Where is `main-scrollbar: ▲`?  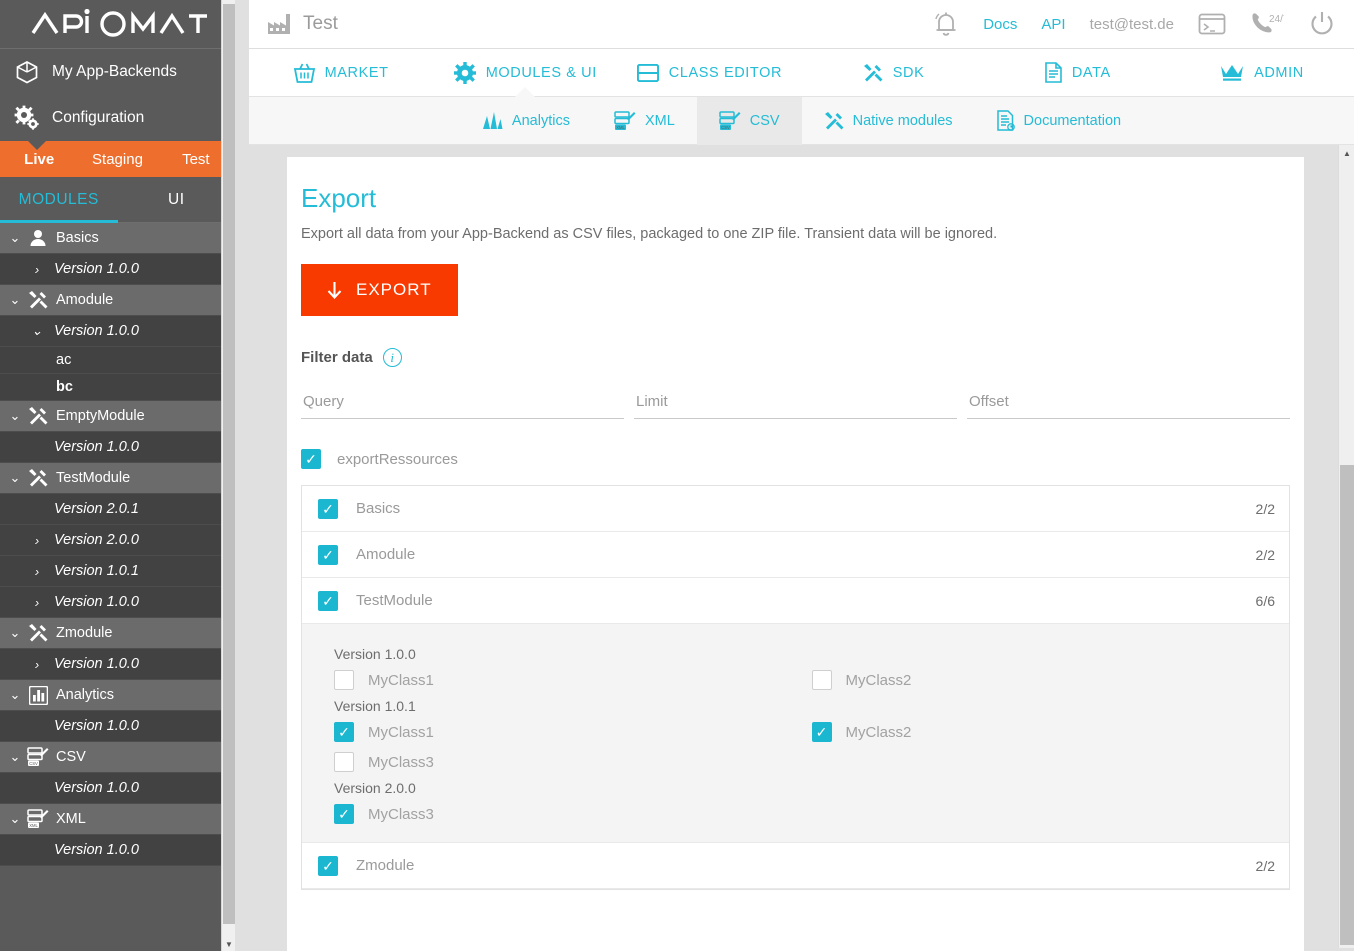
main-scrollbar: ▲ is located at coordinates (1346, 546).